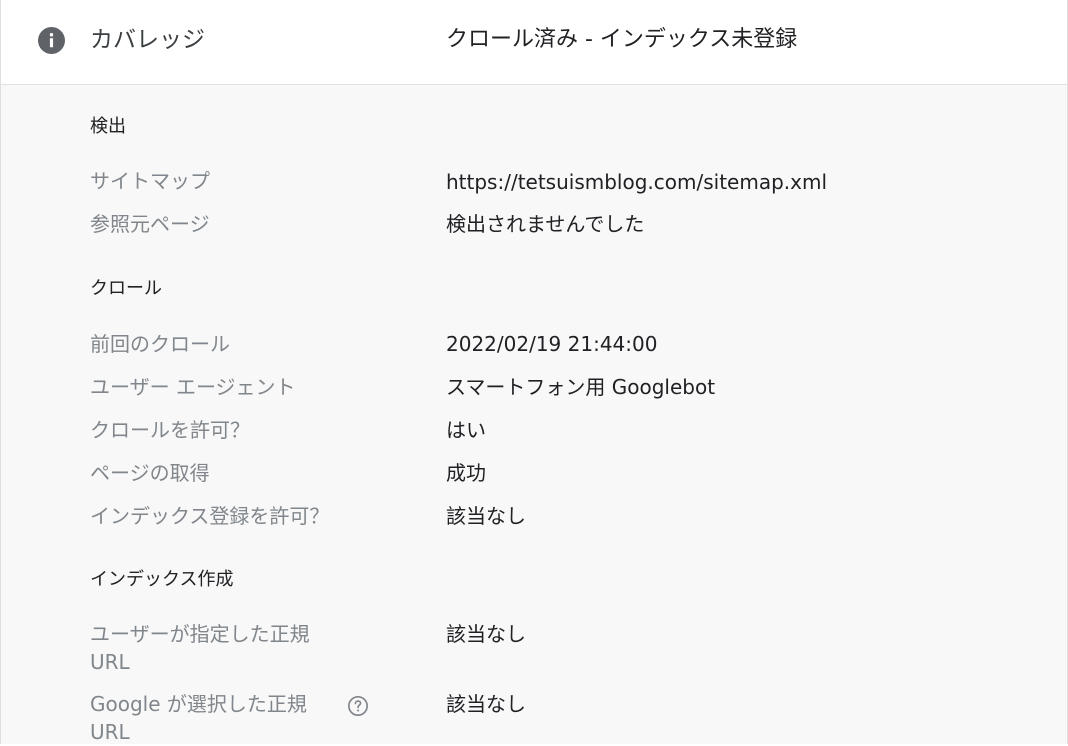  Describe the element at coordinates (200, 634) in the screenshot. I see `user-canonical-label-line1: ユーザーが指定した正規` at that location.